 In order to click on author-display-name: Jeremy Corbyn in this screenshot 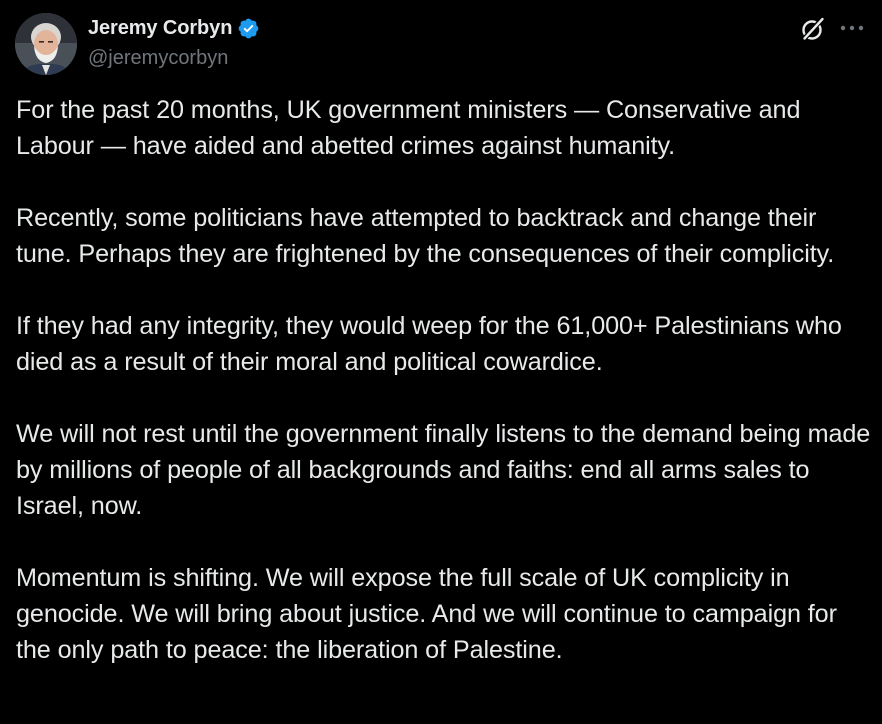, I will do `click(160, 28)`.